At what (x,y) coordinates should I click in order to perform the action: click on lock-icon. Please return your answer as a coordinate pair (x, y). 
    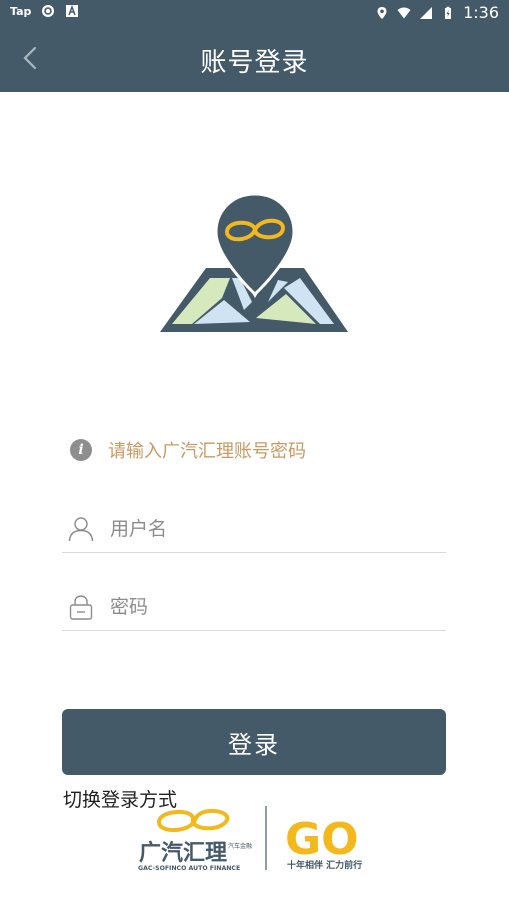
    Looking at the image, I should click on (81, 607).